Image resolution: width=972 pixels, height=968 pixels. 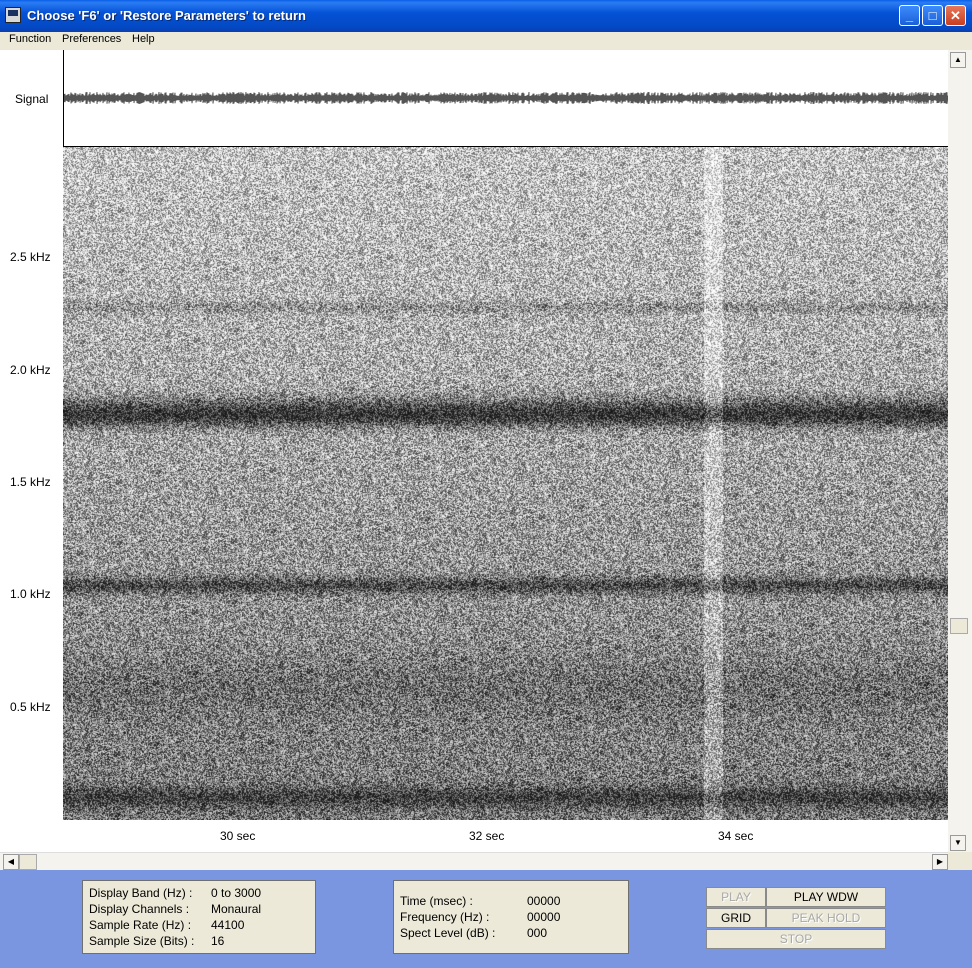 What do you see at coordinates (30, 370) in the screenshot?
I see `y-label-2000: 2.0 kHz` at bounding box center [30, 370].